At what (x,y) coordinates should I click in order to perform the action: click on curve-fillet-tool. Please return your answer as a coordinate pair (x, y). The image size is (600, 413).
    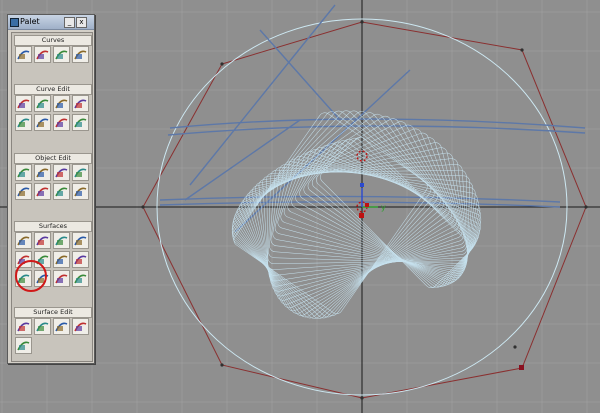
    Looking at the image, I should click on (23, 122).